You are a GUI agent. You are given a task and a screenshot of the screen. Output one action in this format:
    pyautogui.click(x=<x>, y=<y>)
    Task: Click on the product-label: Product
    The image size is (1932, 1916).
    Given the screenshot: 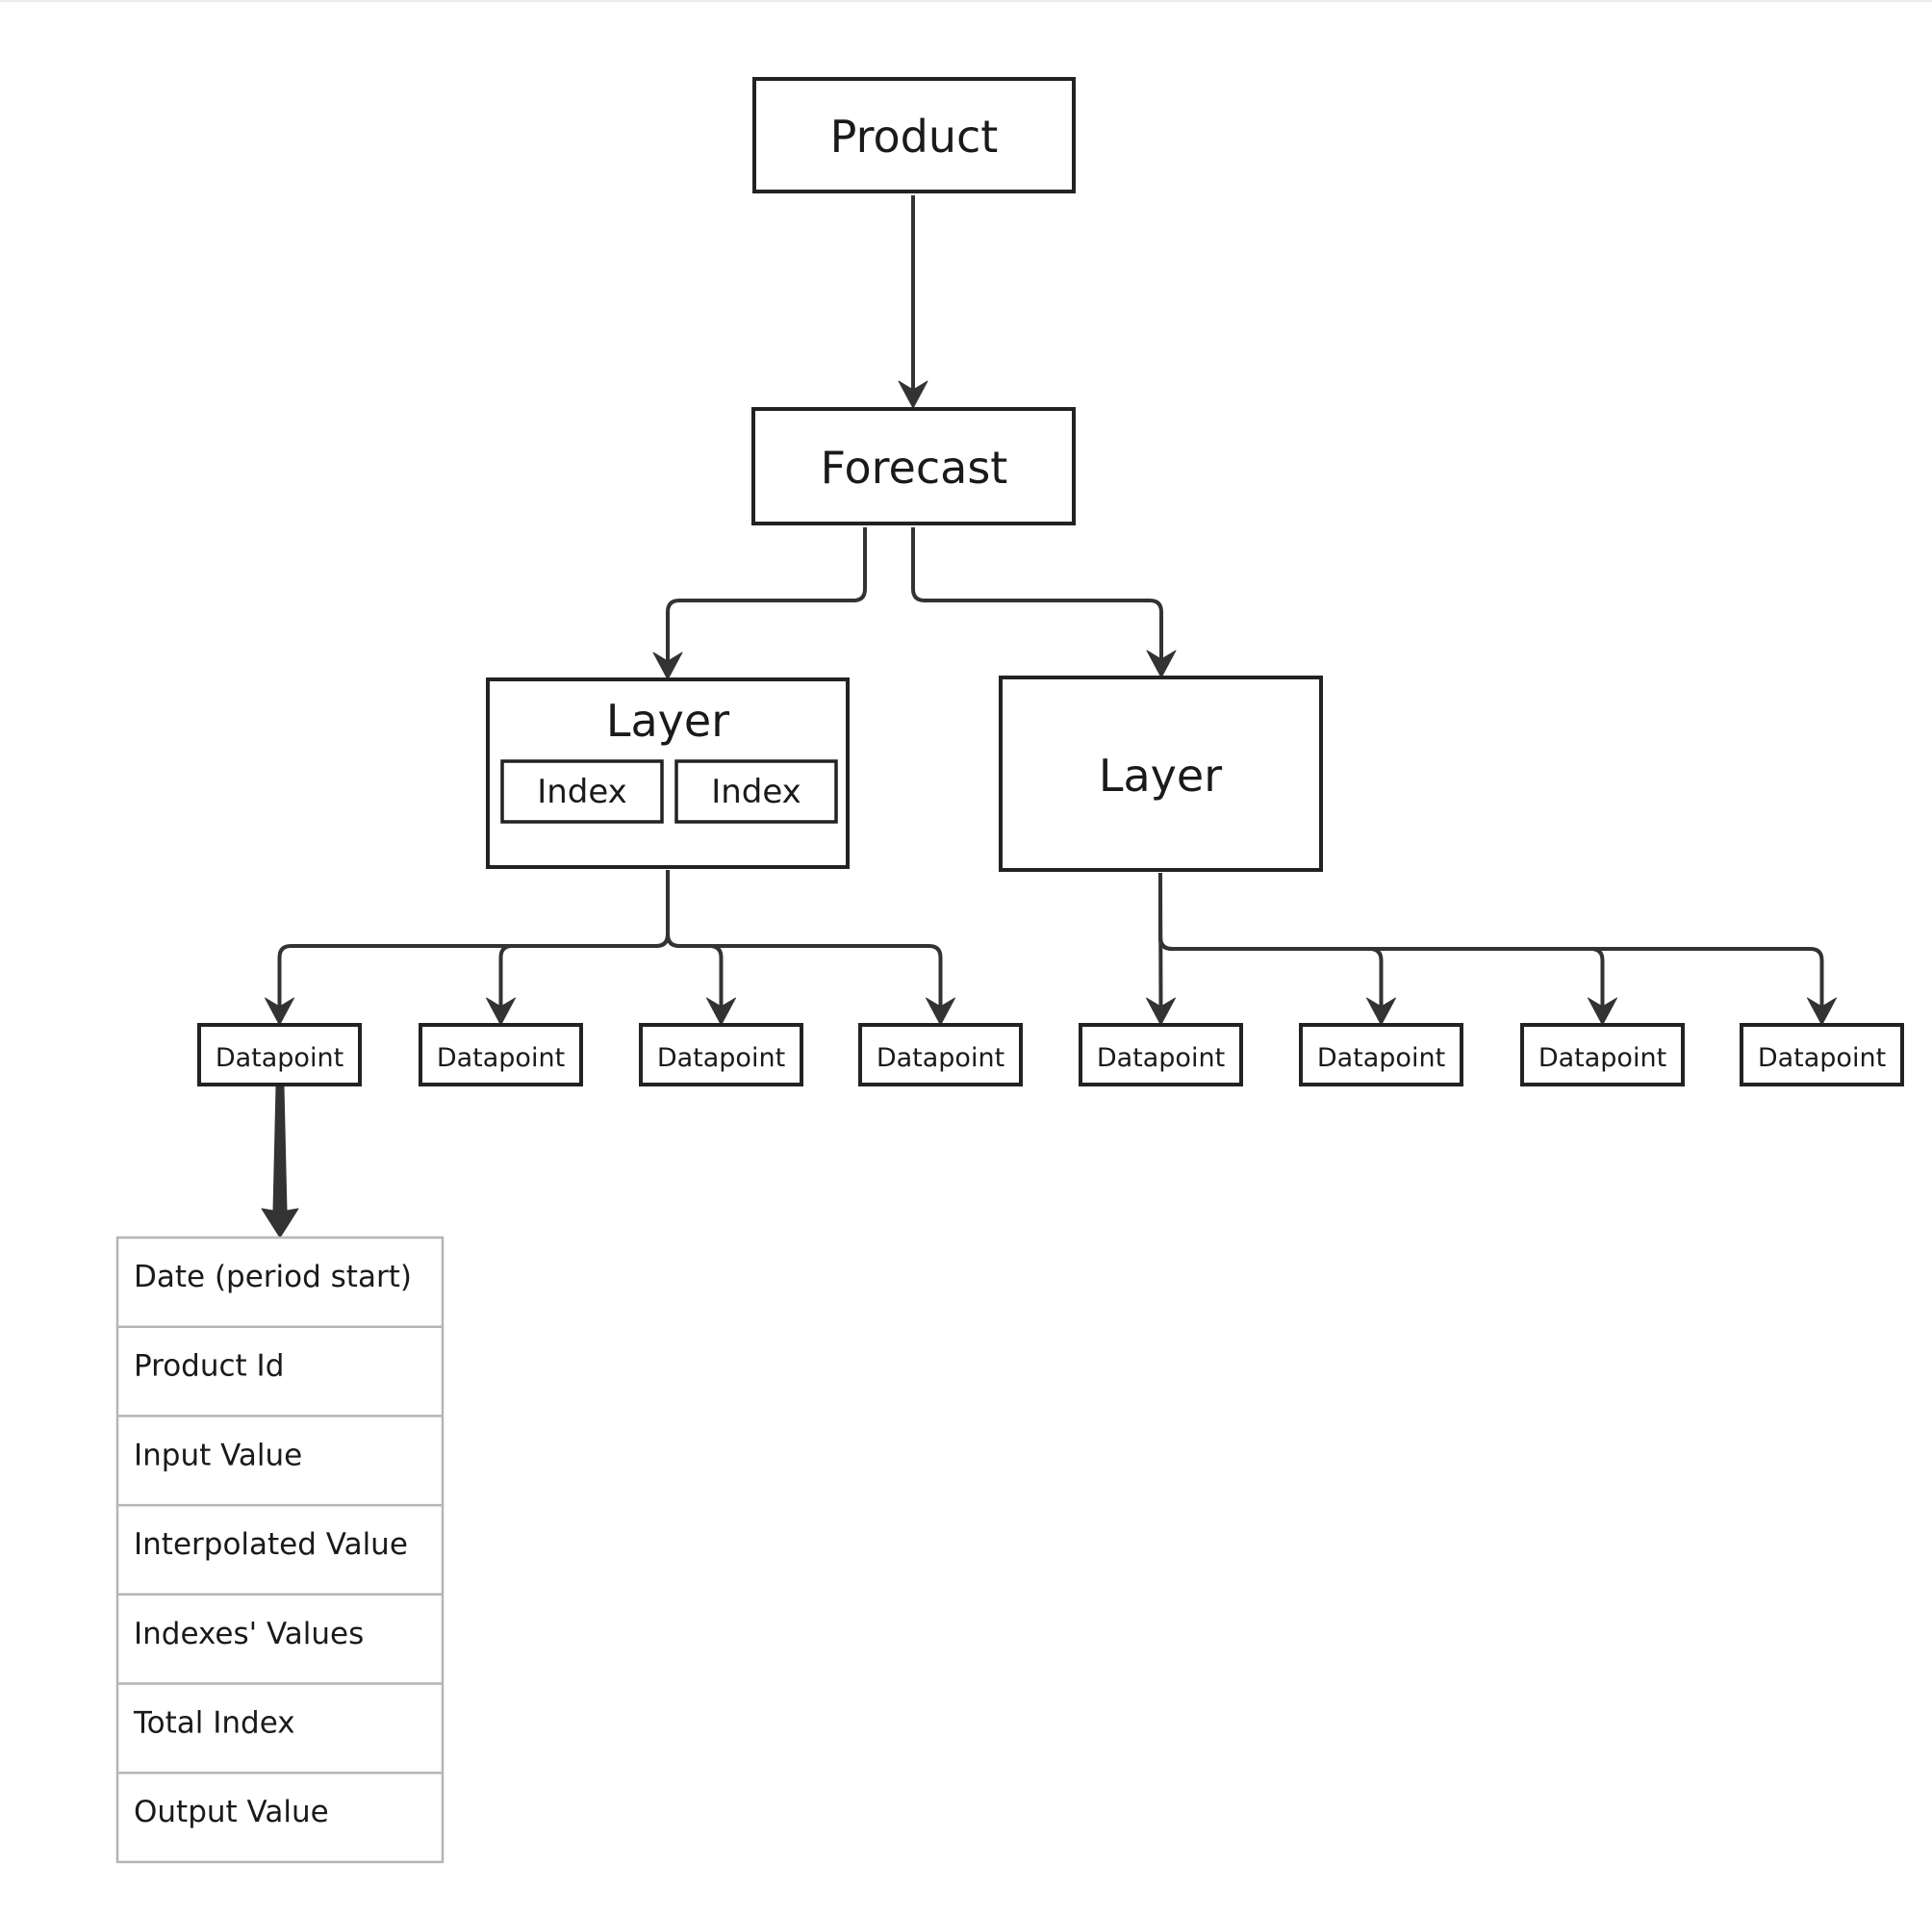 What is the action you would take?
    pyautogui.click(x=914, y=137)
    